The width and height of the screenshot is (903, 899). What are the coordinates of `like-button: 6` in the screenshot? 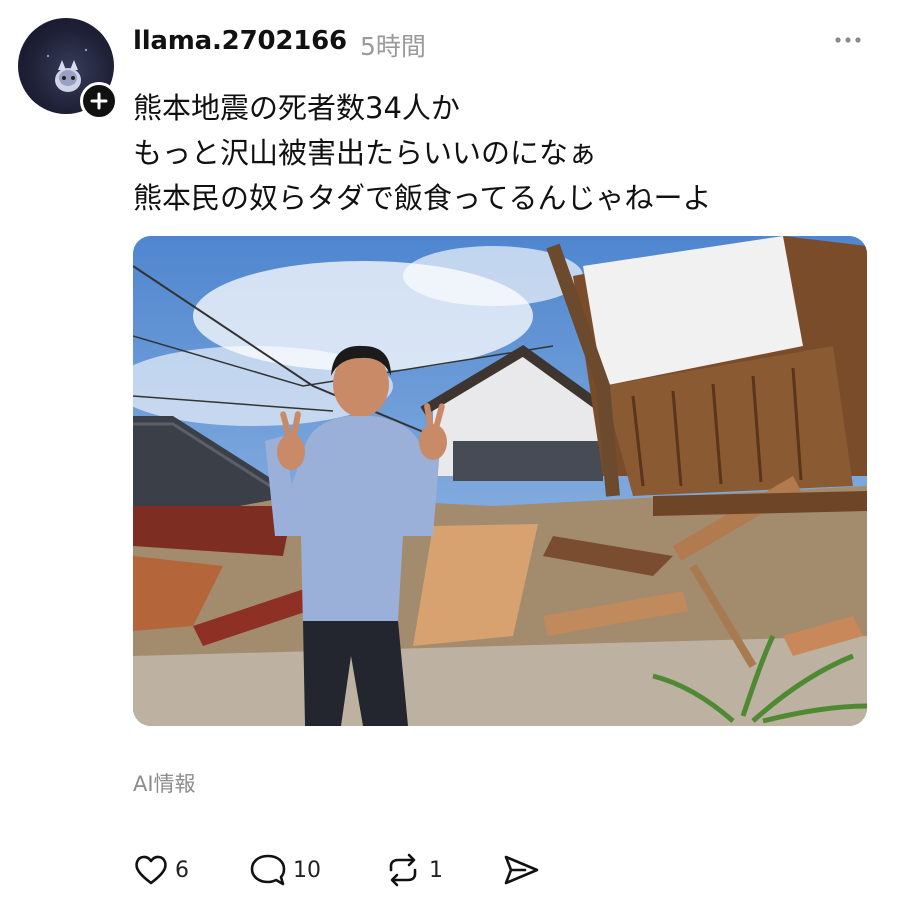 It's located at (161, 870).